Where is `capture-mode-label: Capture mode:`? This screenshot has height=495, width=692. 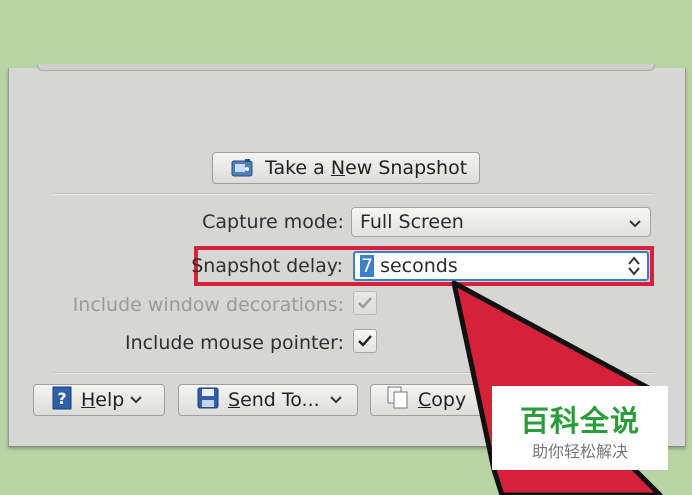
capture-mode-label: Capture mode: is located at coordinates (273, 222).